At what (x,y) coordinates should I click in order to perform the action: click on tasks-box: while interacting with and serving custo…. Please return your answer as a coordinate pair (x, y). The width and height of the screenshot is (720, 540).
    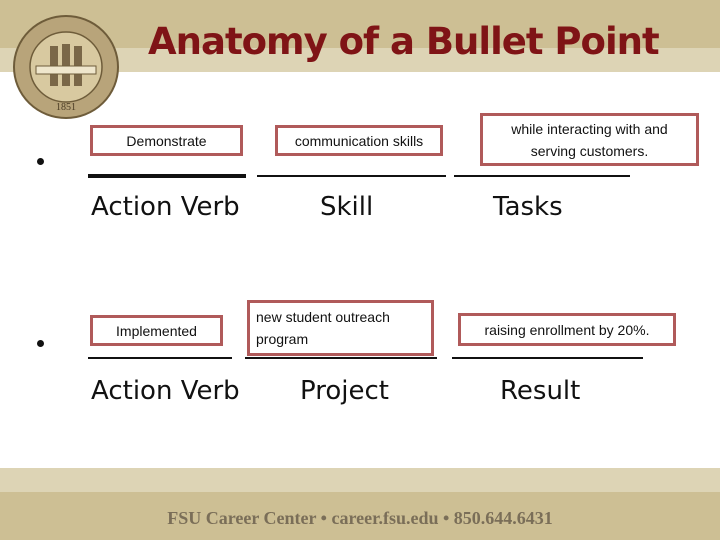
    Looking at the image, I should click on (589, 139).